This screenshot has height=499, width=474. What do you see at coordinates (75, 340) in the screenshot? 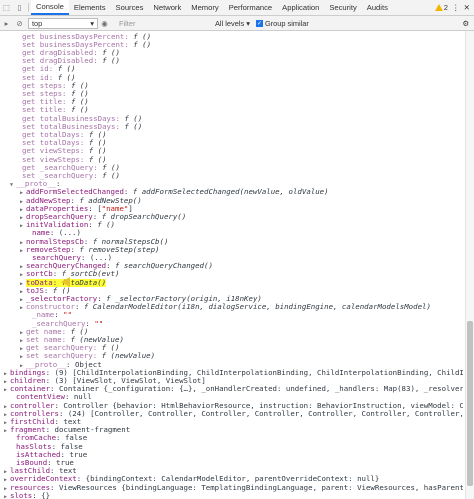
I see `property-text: set name: f (newValue)` at bounding box center [75, 340].